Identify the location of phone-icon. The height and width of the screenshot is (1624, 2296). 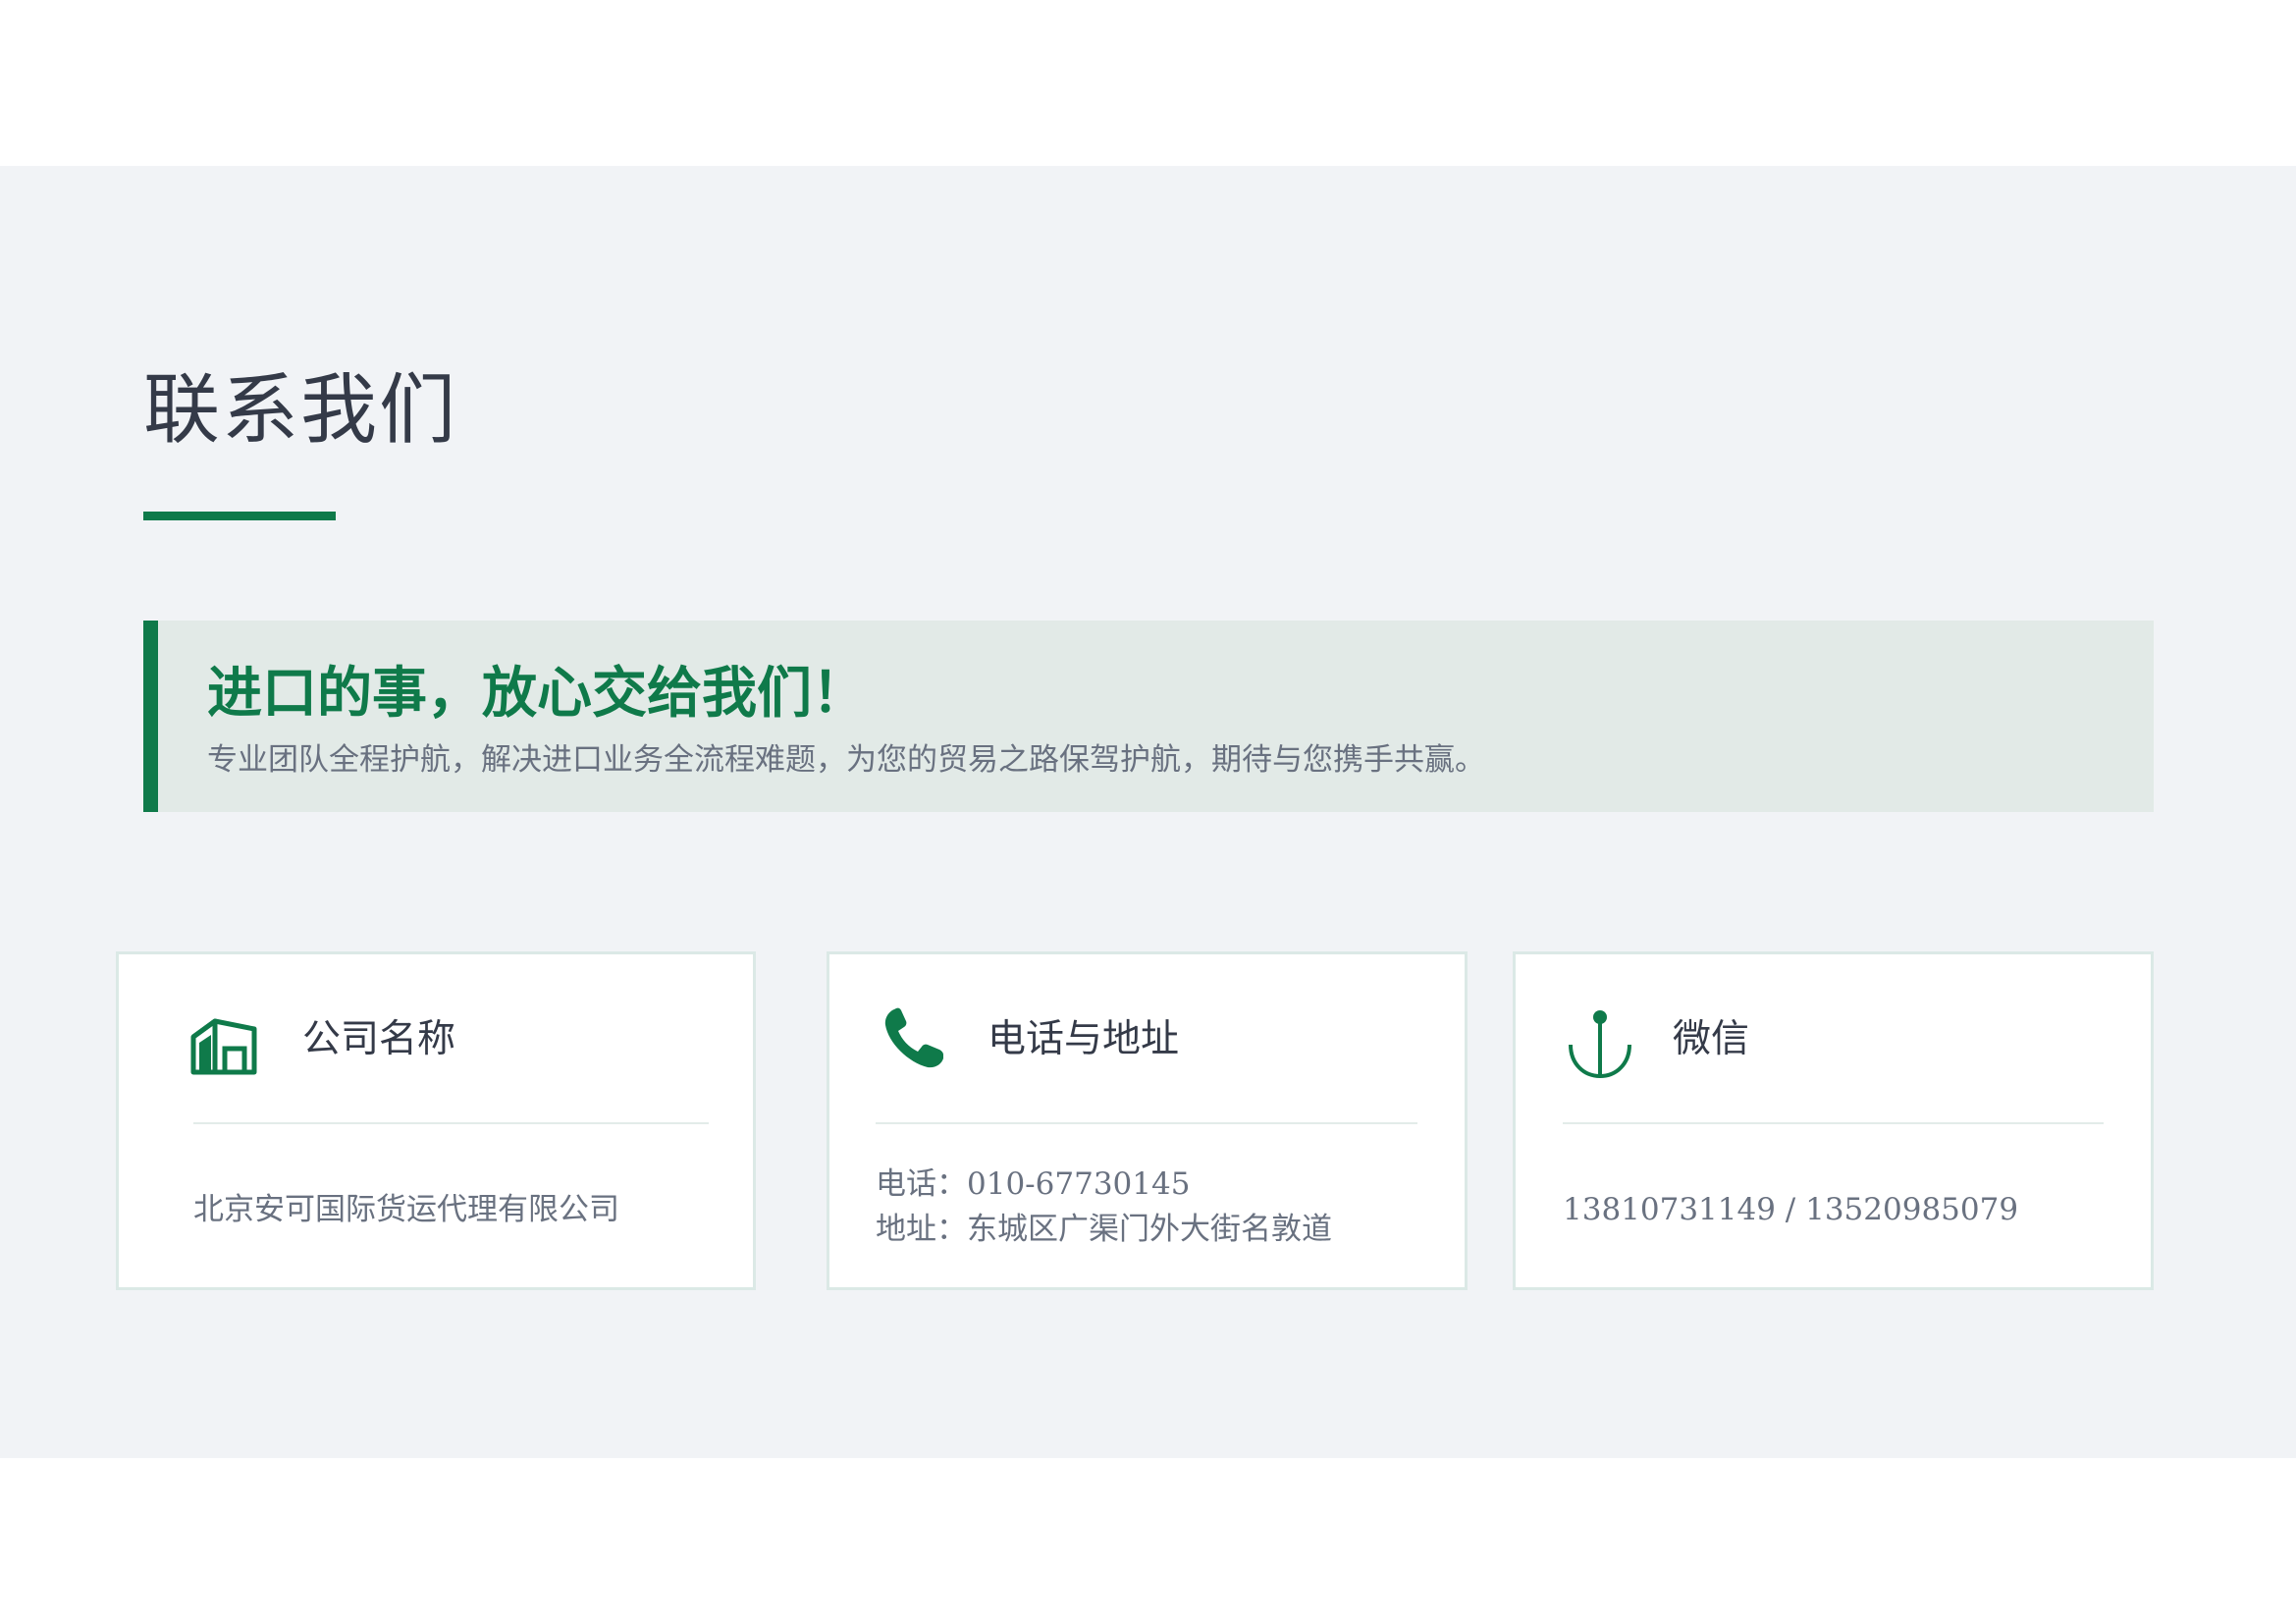
(913, 1037).